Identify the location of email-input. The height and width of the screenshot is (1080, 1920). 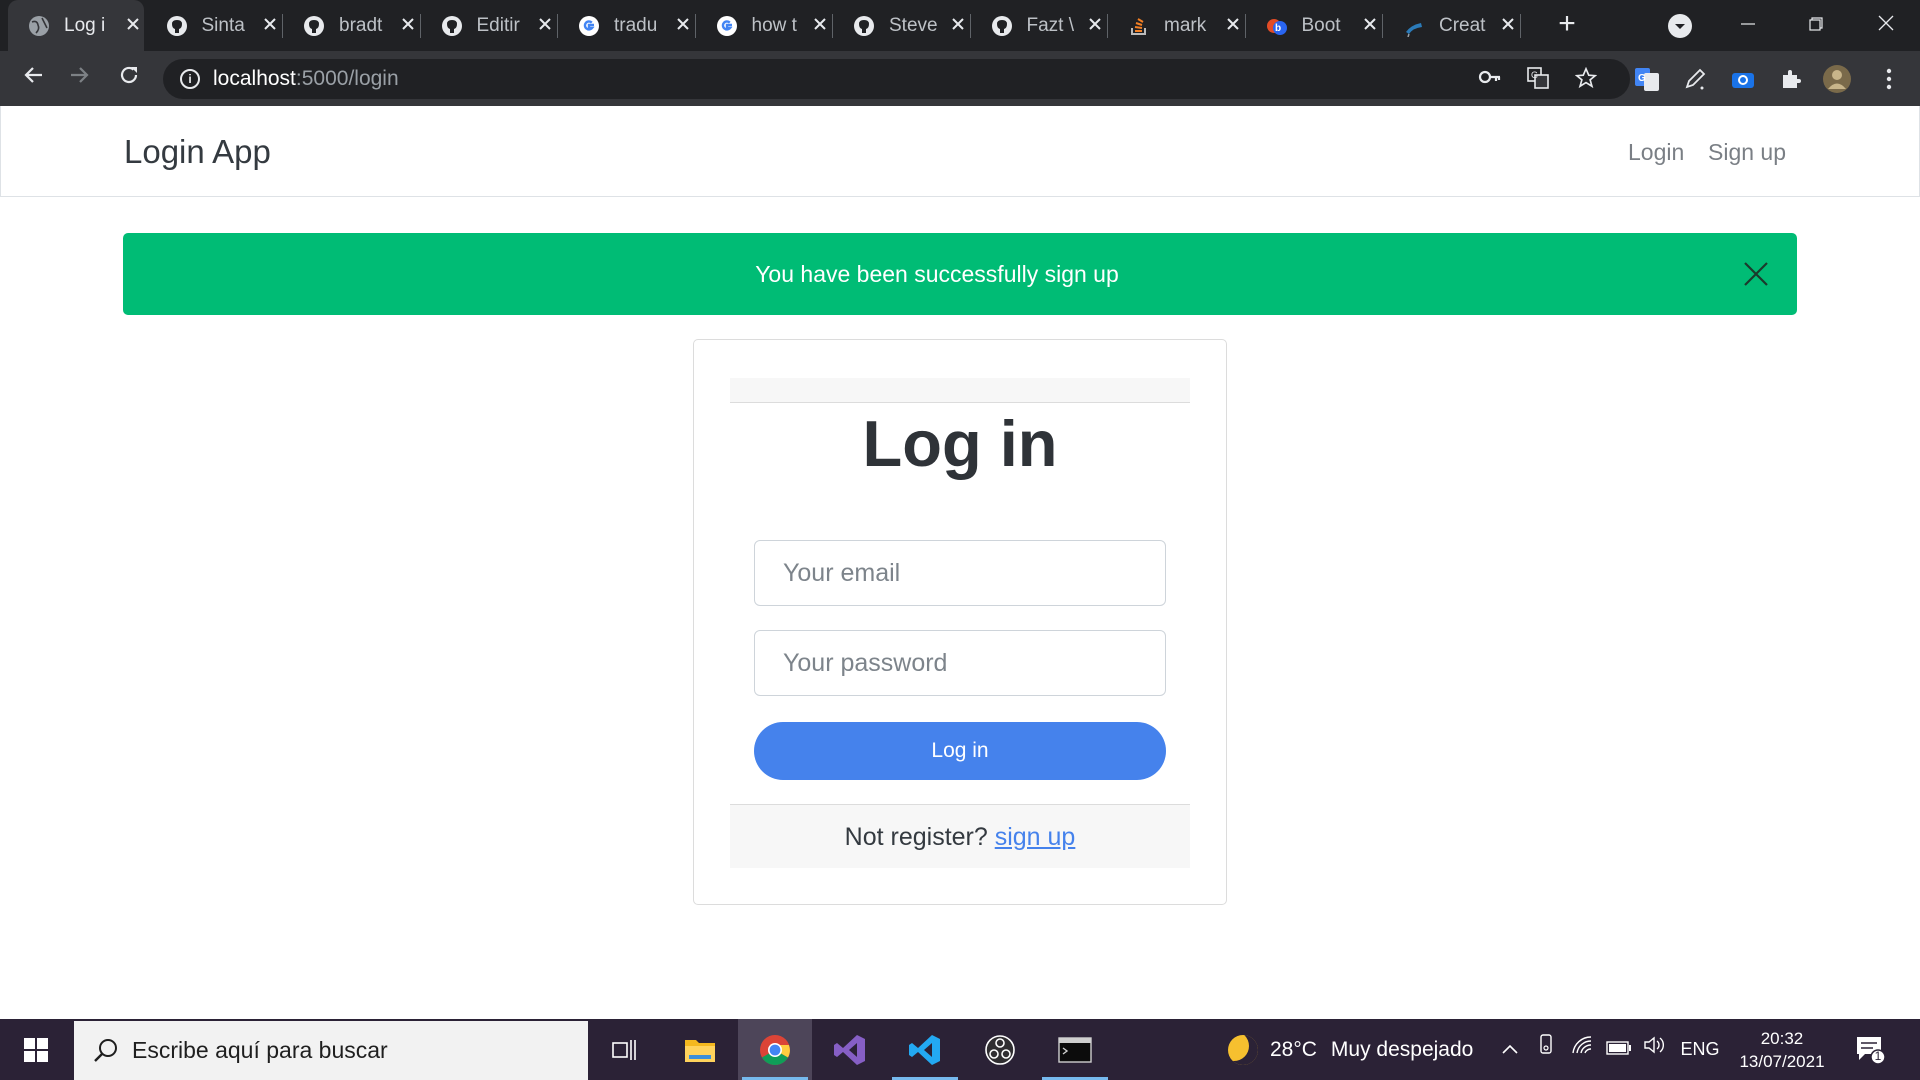
(960, 573).